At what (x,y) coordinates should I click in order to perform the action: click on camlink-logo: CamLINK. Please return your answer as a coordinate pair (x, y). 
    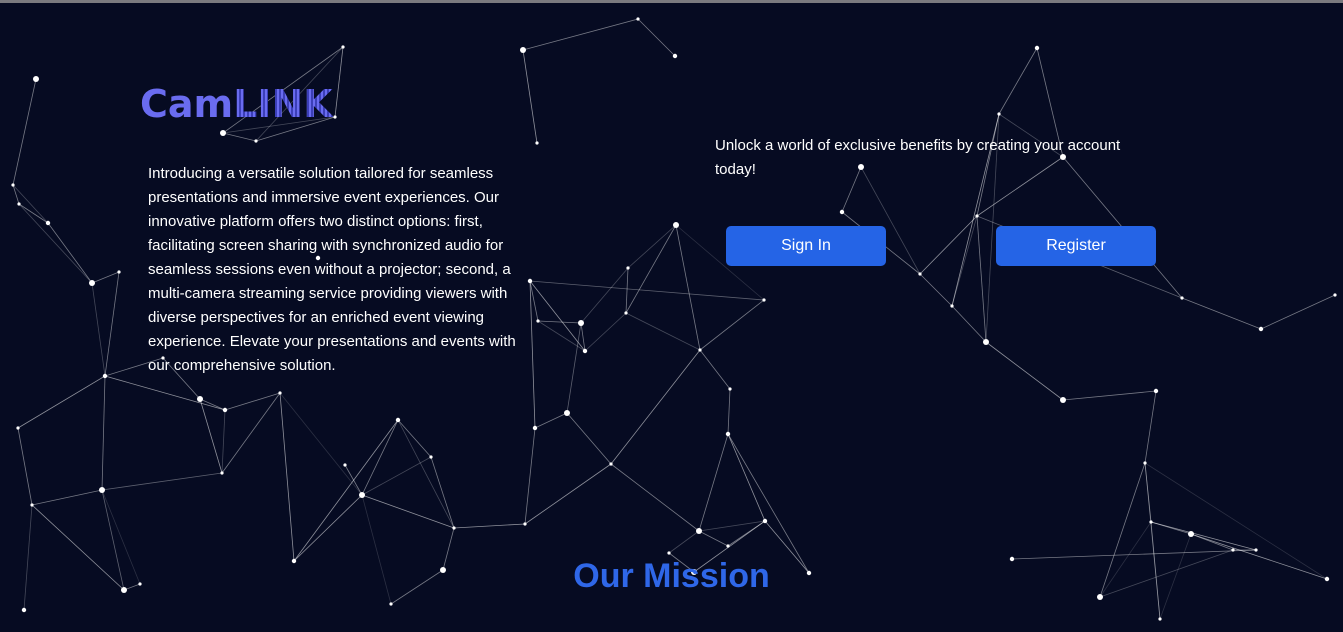
    Looking at the image, I should click on (236, 104).